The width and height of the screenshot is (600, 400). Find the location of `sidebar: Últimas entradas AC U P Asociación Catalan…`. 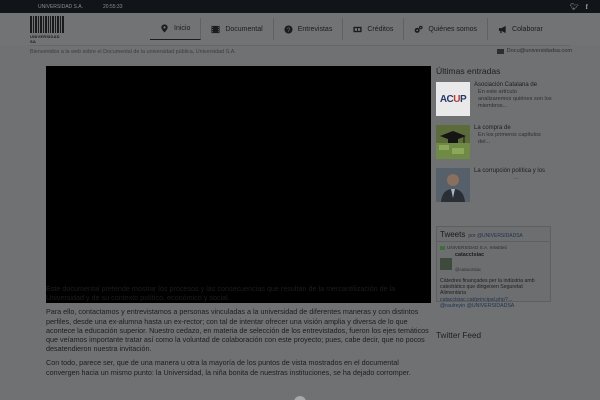

sidebar: Últimas entradas AC U P Asociación Catalan… is located at coordinates (503, 138).